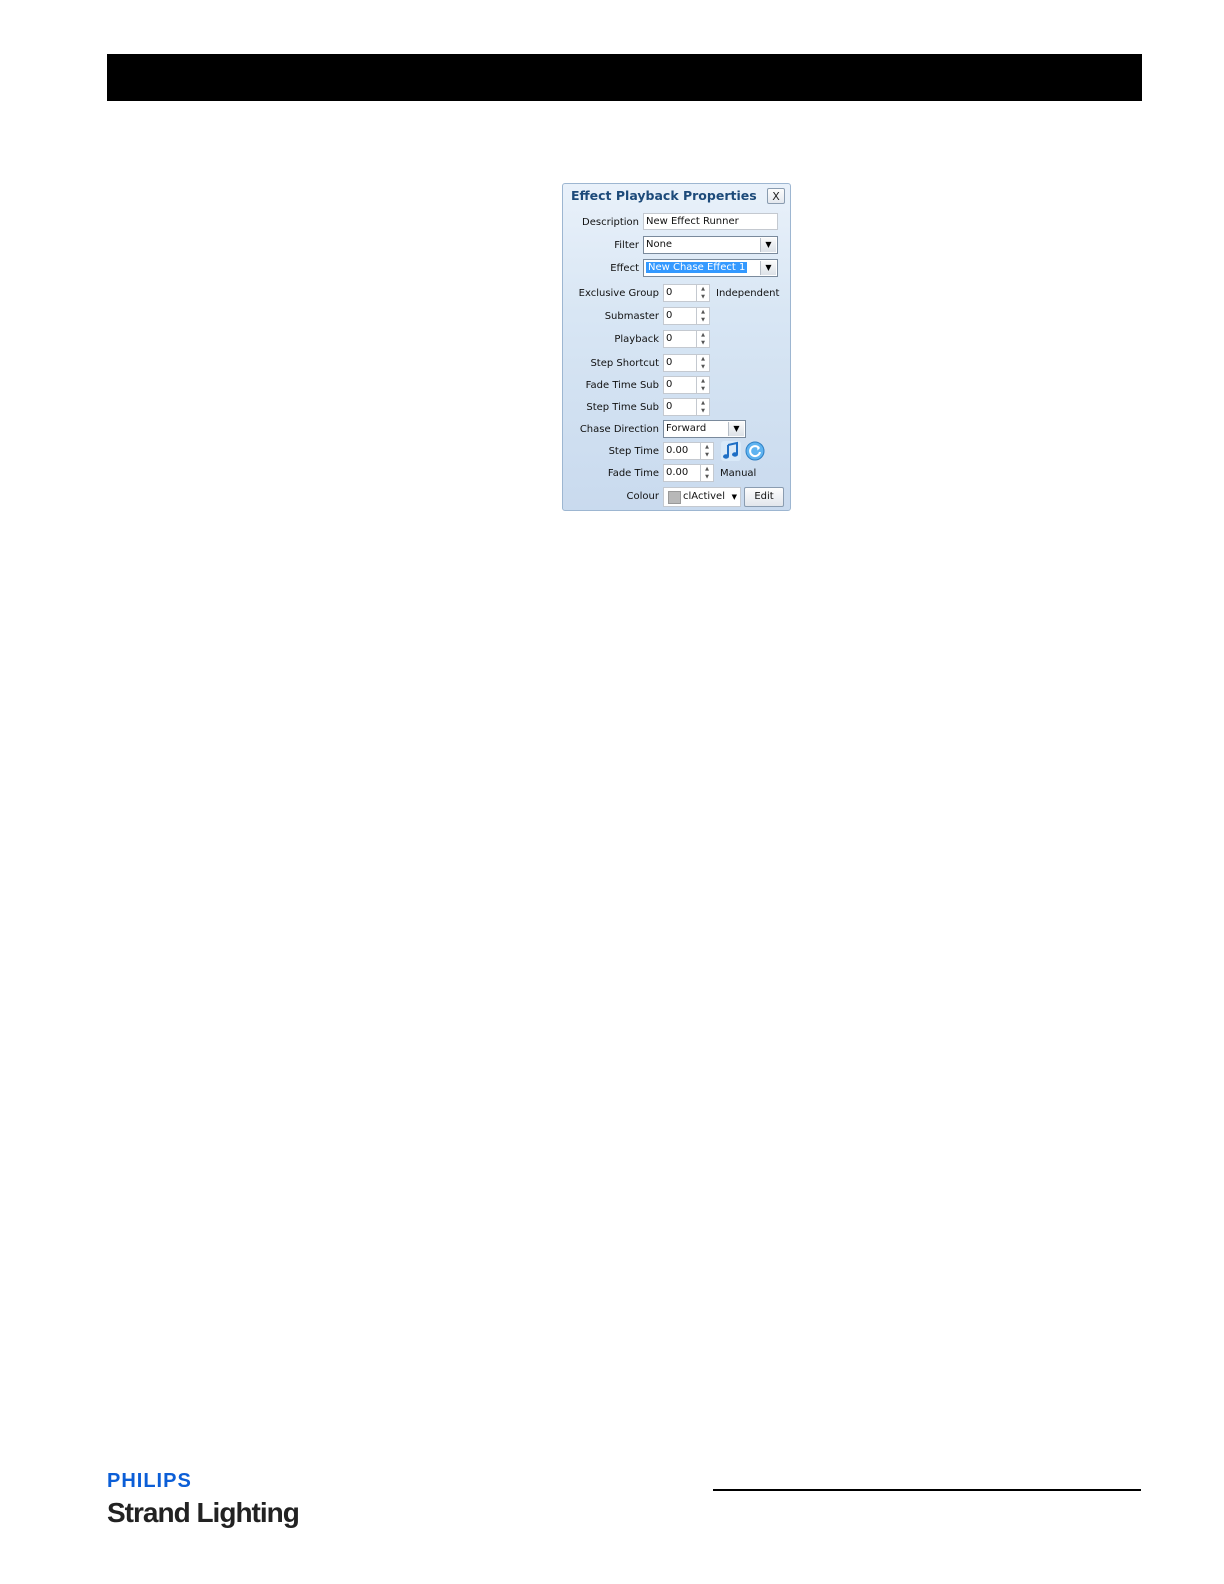 This screenshot has width=1224, height=1584. Describe the element at coordinates (755, 451) in the screenshot. I see `refresh-icon` at that location.